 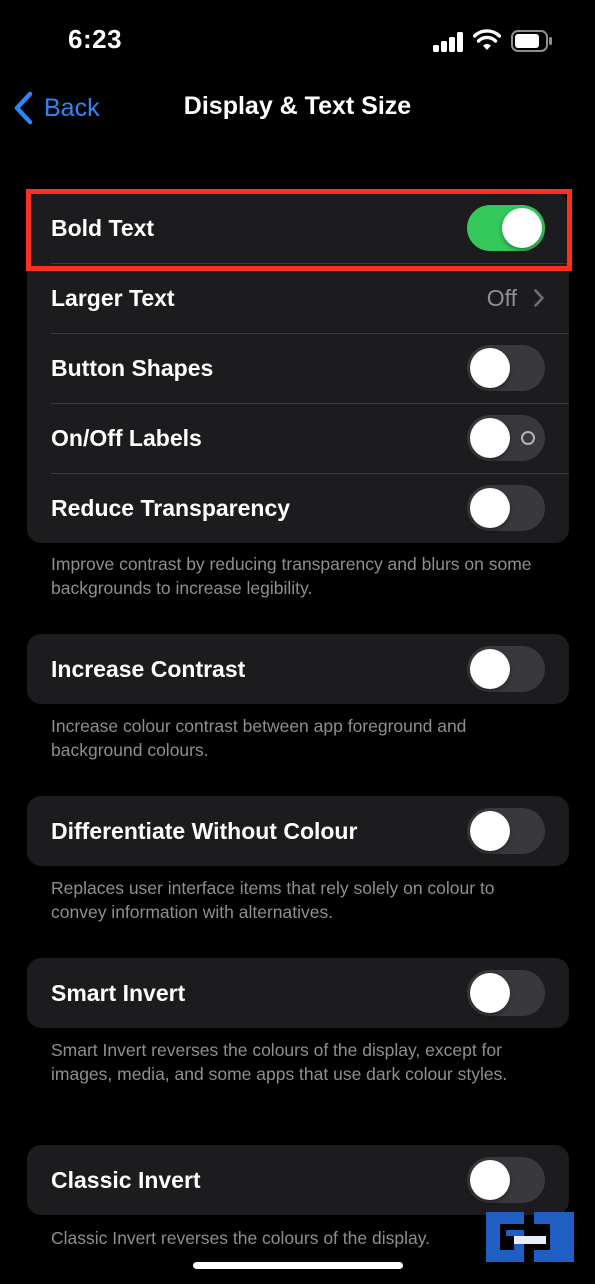 I want to click on row-smart-invert: Smart Invert, so click(x=298, y=993).